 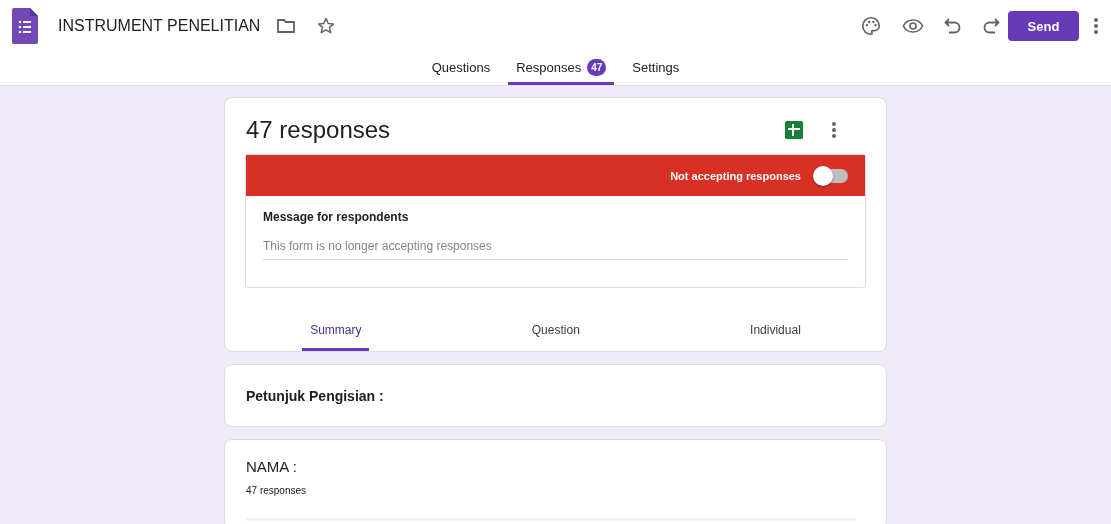 I want to click on view-tab: Question, so click(x=555, y=334).